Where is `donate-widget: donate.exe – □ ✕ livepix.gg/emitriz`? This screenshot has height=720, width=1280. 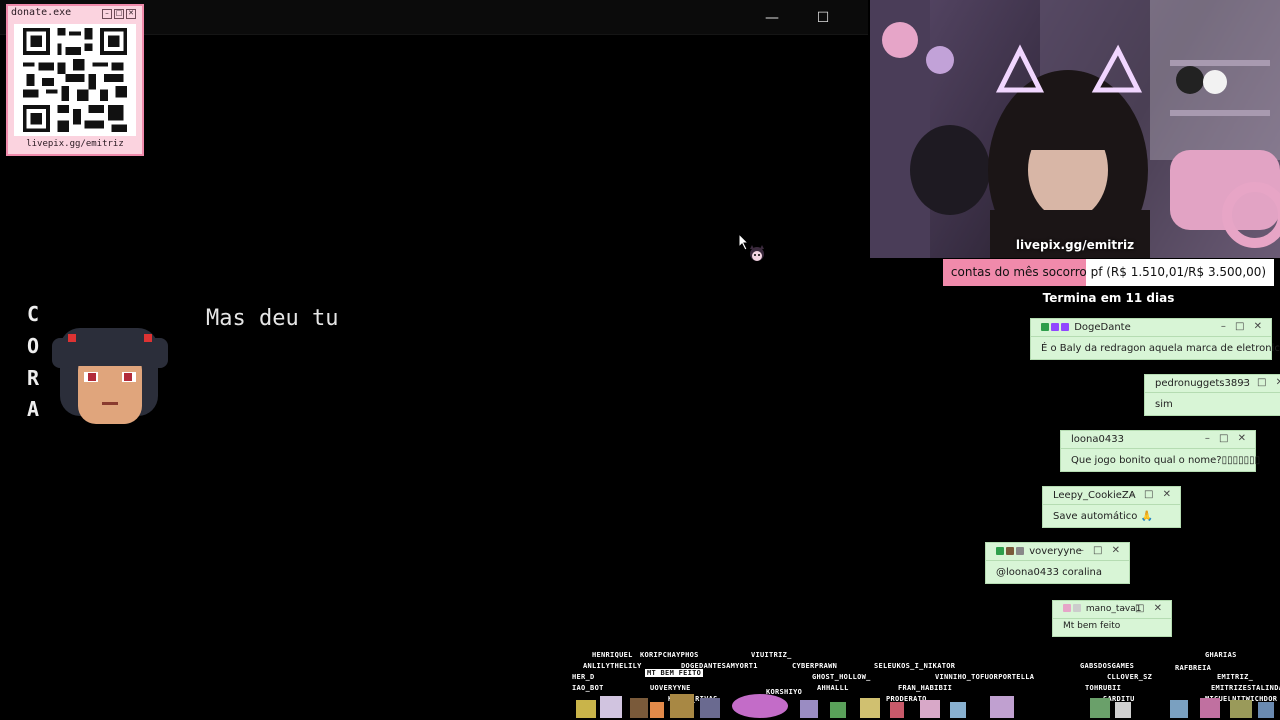
donate-widget: donate.exe – □ ✕ livepix.gg/emitriz is located at coordinates (75, 80).